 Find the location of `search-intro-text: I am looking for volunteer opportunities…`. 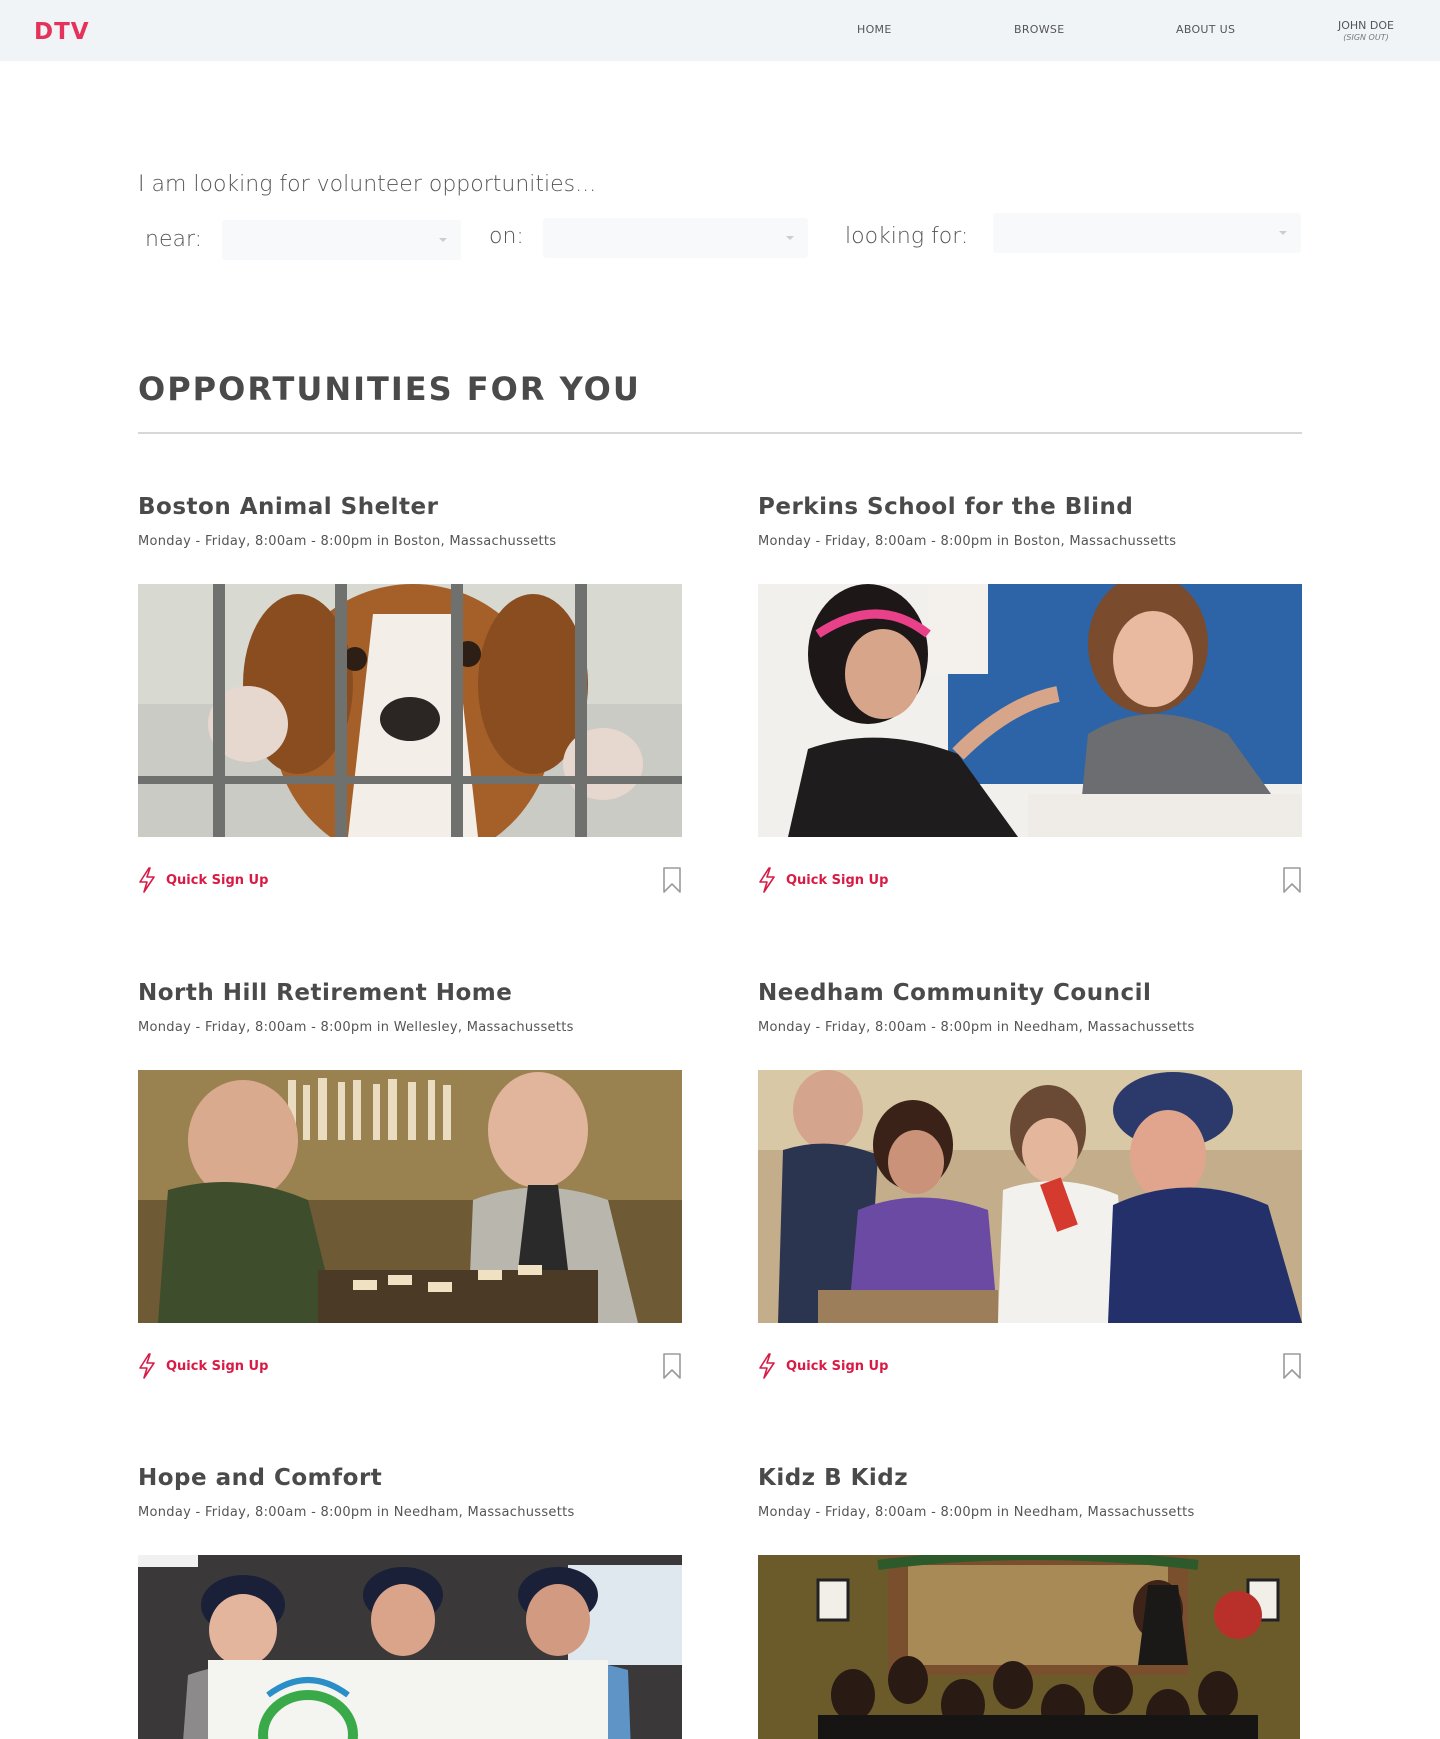

search-intro-text: I am looking for volunteer opportunities… is located at coordinates (367, 184).